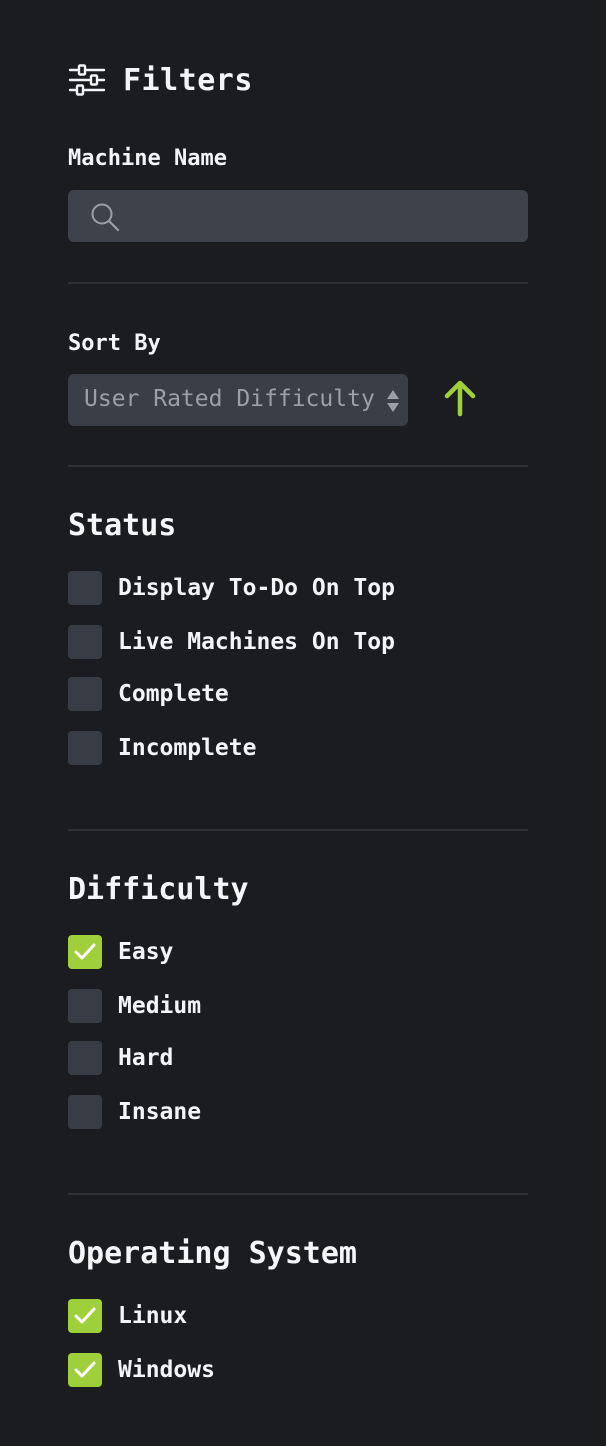  I want to click on sort-by-label: Sort By, so click(114, 343).